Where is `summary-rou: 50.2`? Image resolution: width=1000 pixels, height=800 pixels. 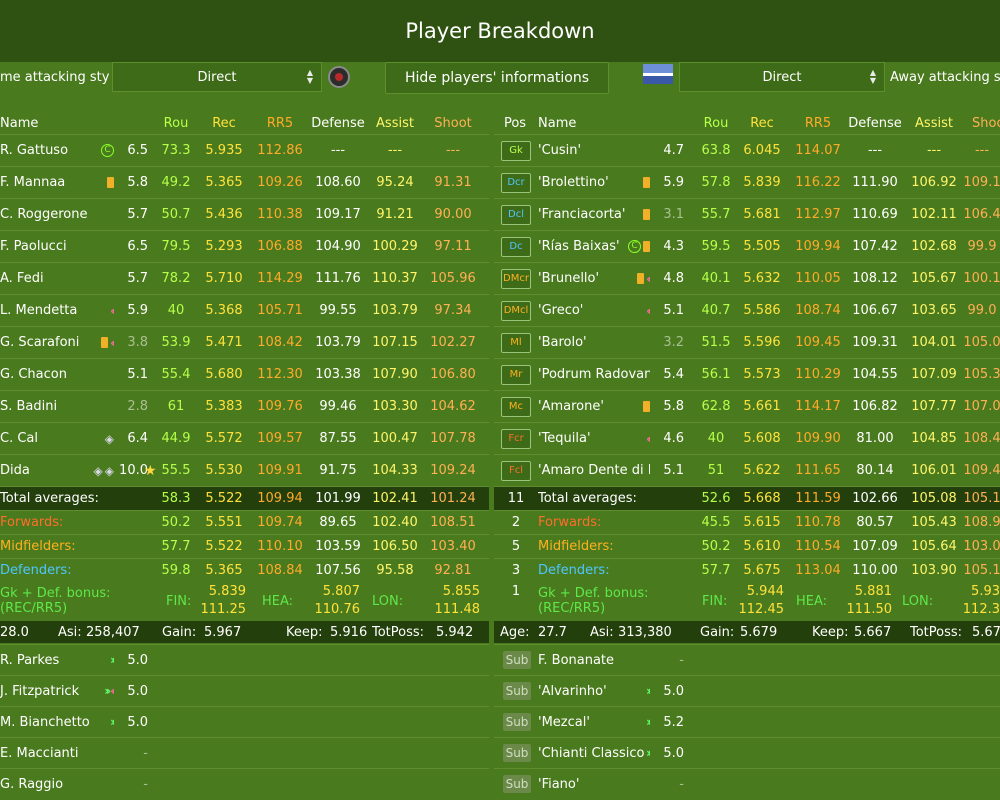 summary-rou: 50.2 is located at coordinates (176, 522).